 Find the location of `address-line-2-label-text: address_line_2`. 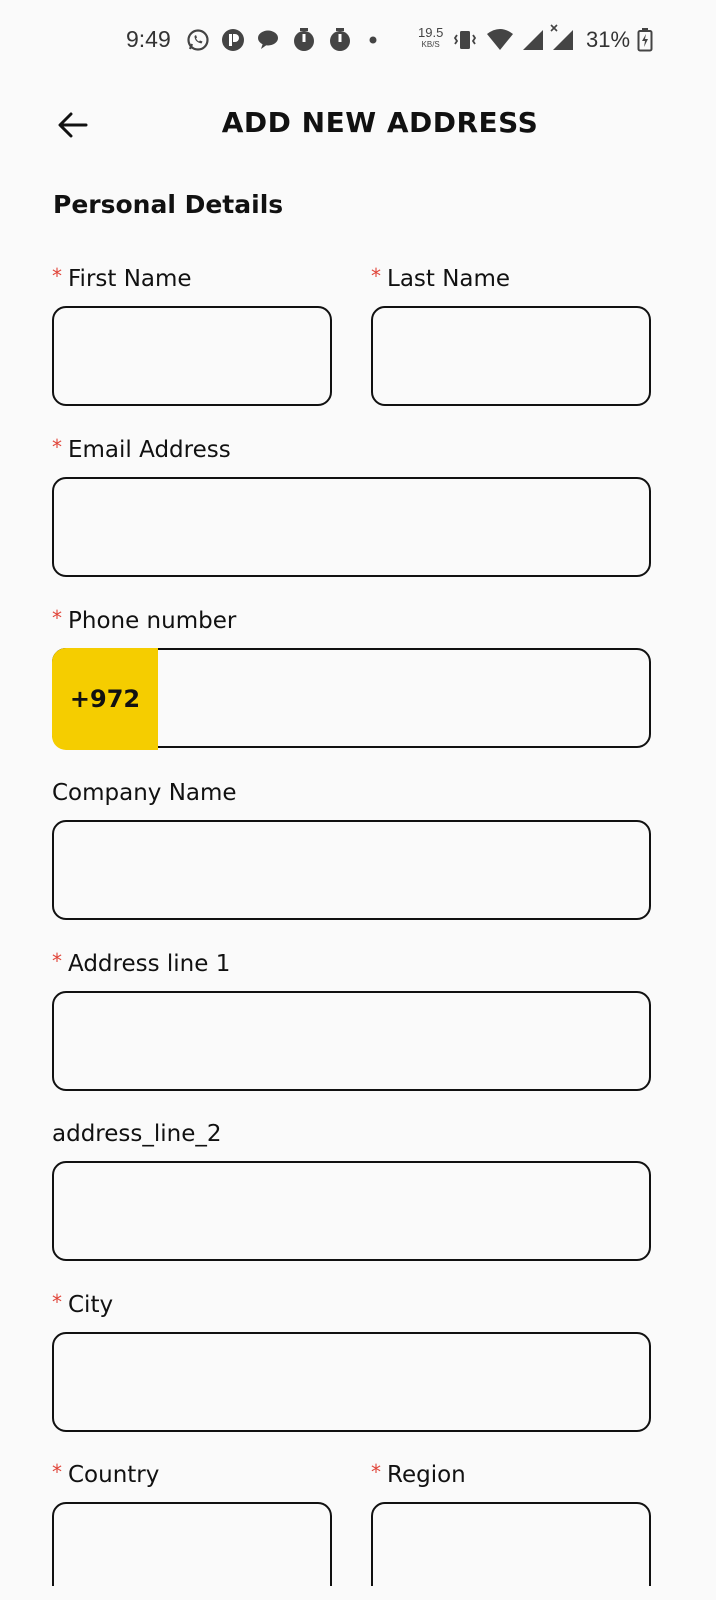

address-line-2-label-text: address_line_2 is located at coordinates (137, 1134).